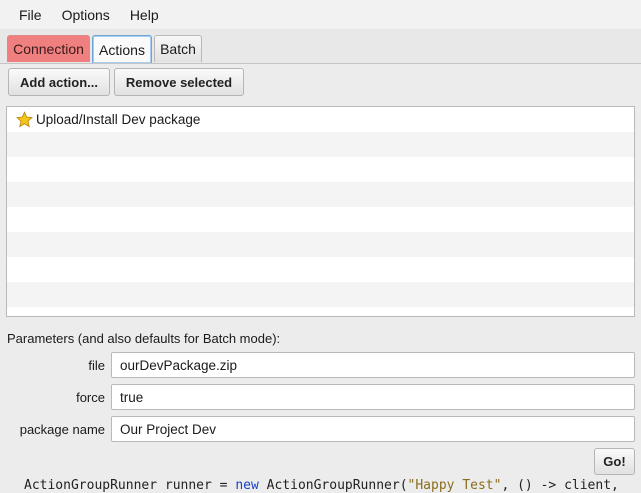  What do you see at coordinates (96, 365) in the screenshot?
I see `file-label: file` at bounding box center [96, 365].